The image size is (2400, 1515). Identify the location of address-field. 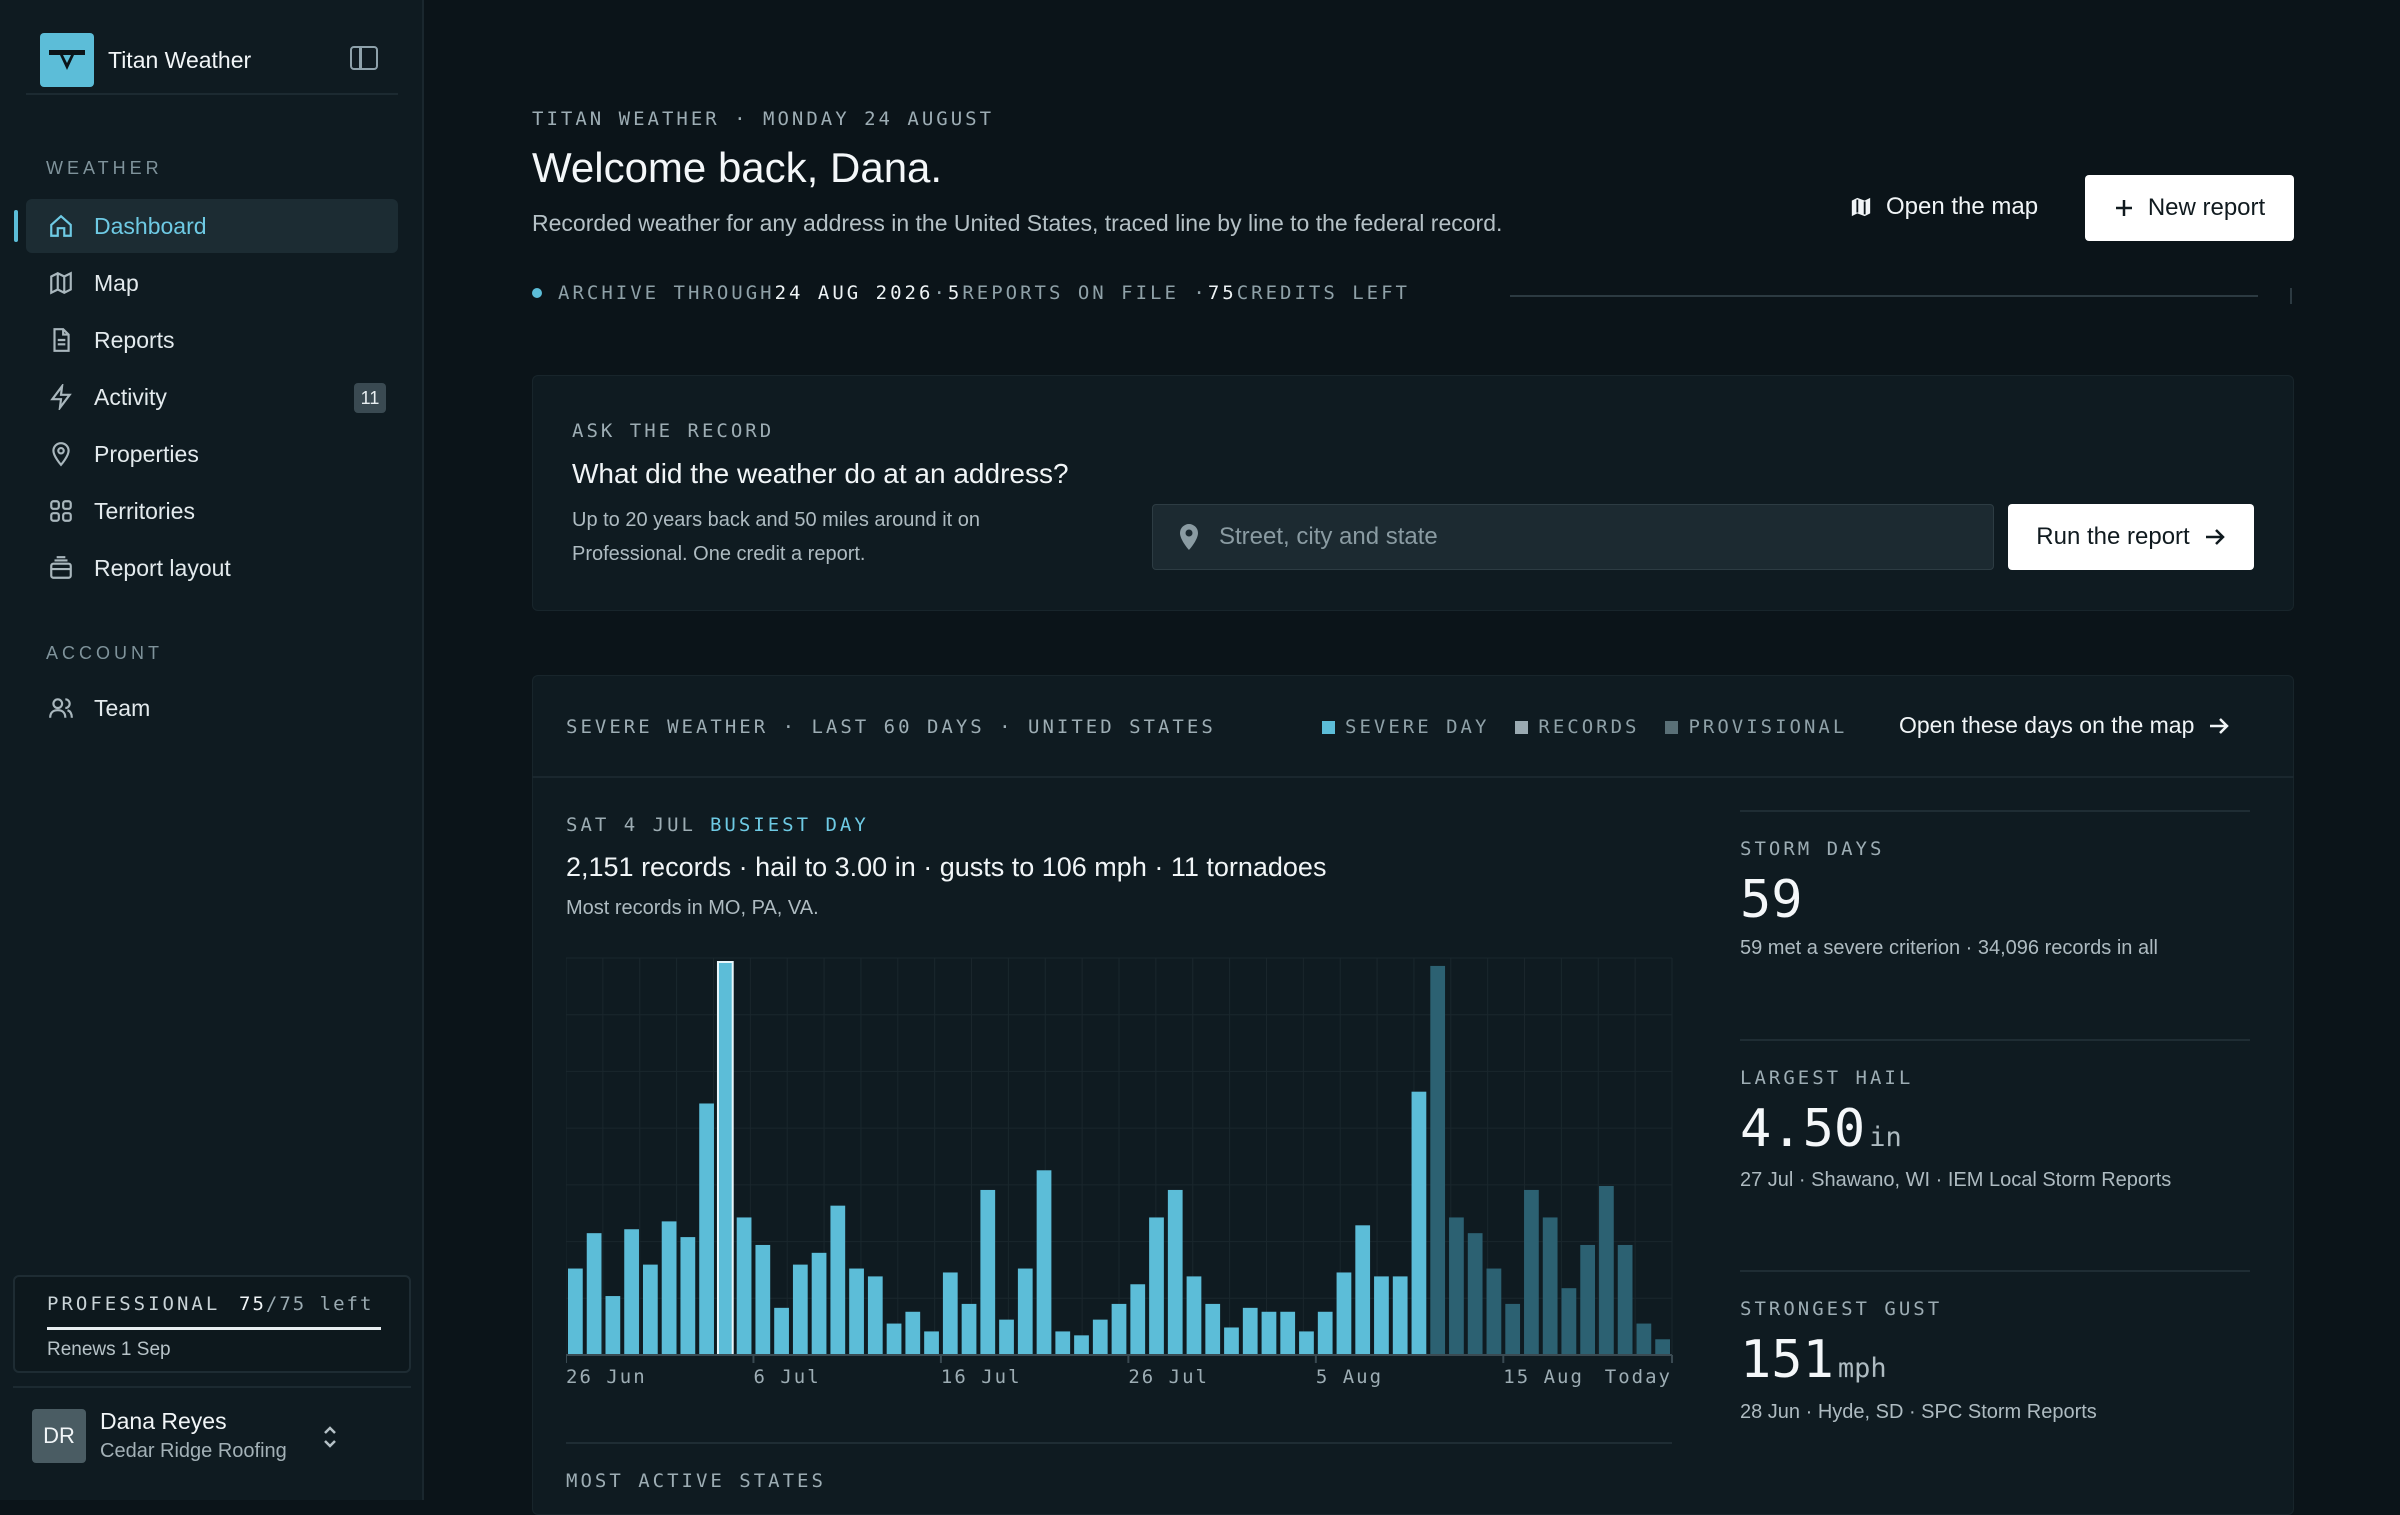
(1573, 537).